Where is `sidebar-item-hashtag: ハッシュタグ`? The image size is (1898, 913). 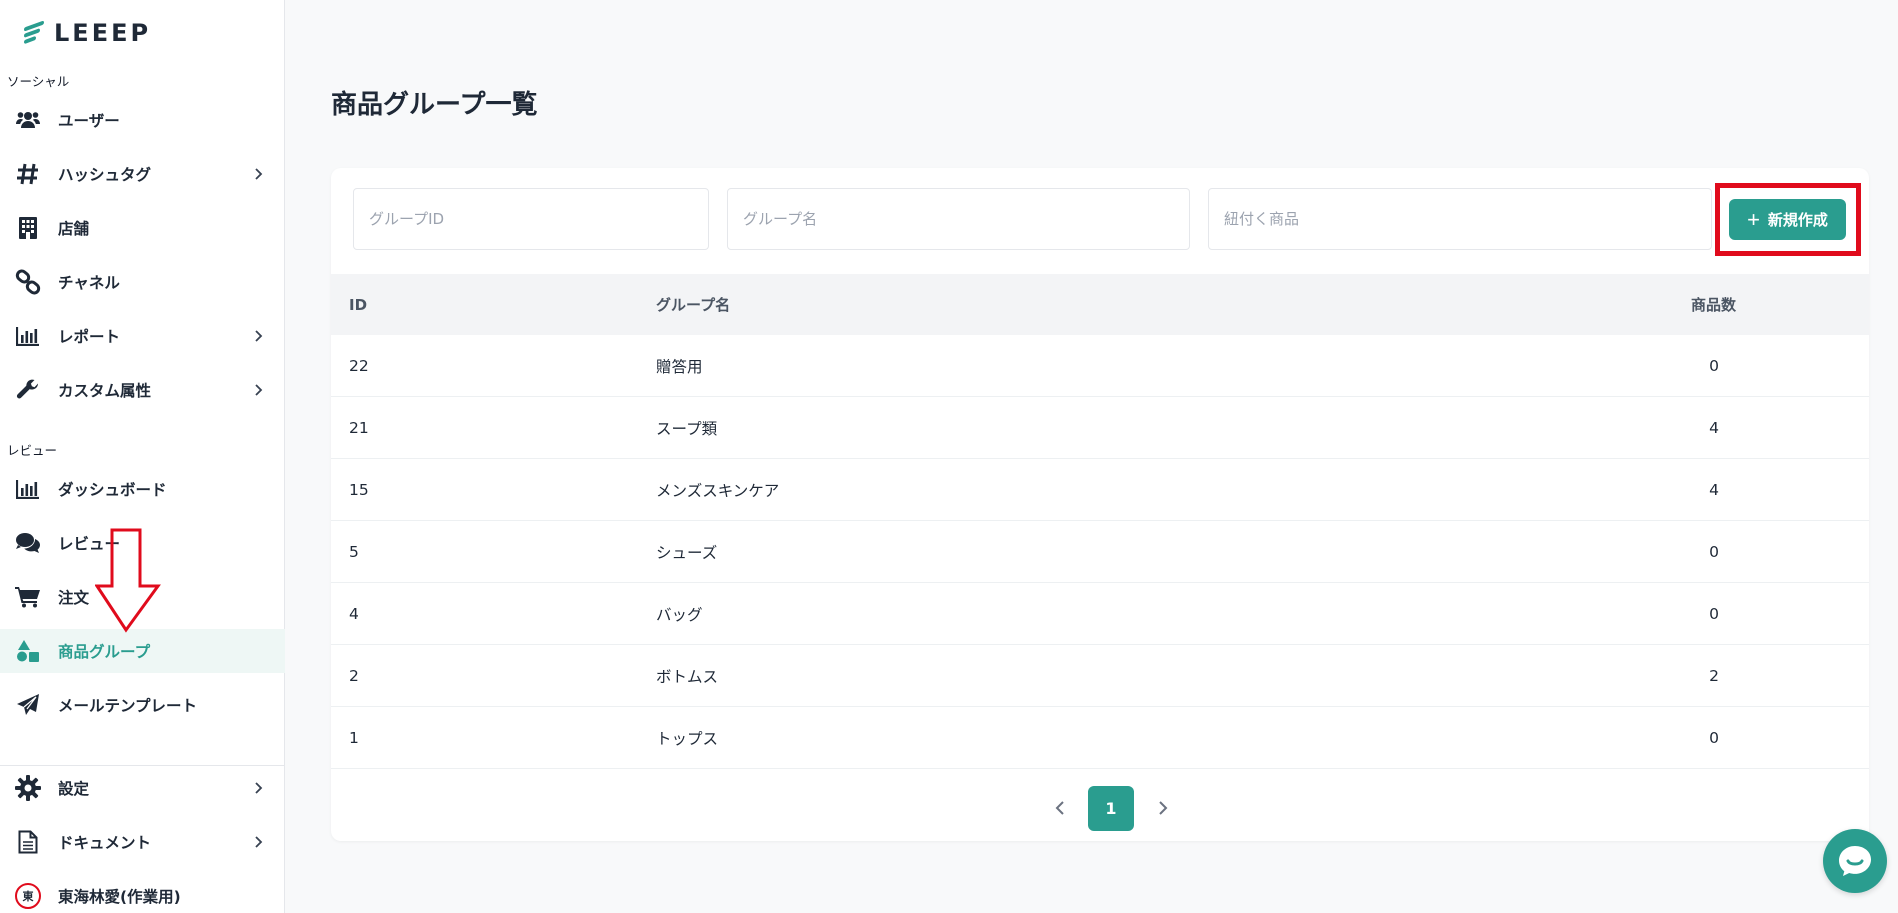
sidebar-item-hashtag: ハッシュタグ is located at coordinates (142, 174).